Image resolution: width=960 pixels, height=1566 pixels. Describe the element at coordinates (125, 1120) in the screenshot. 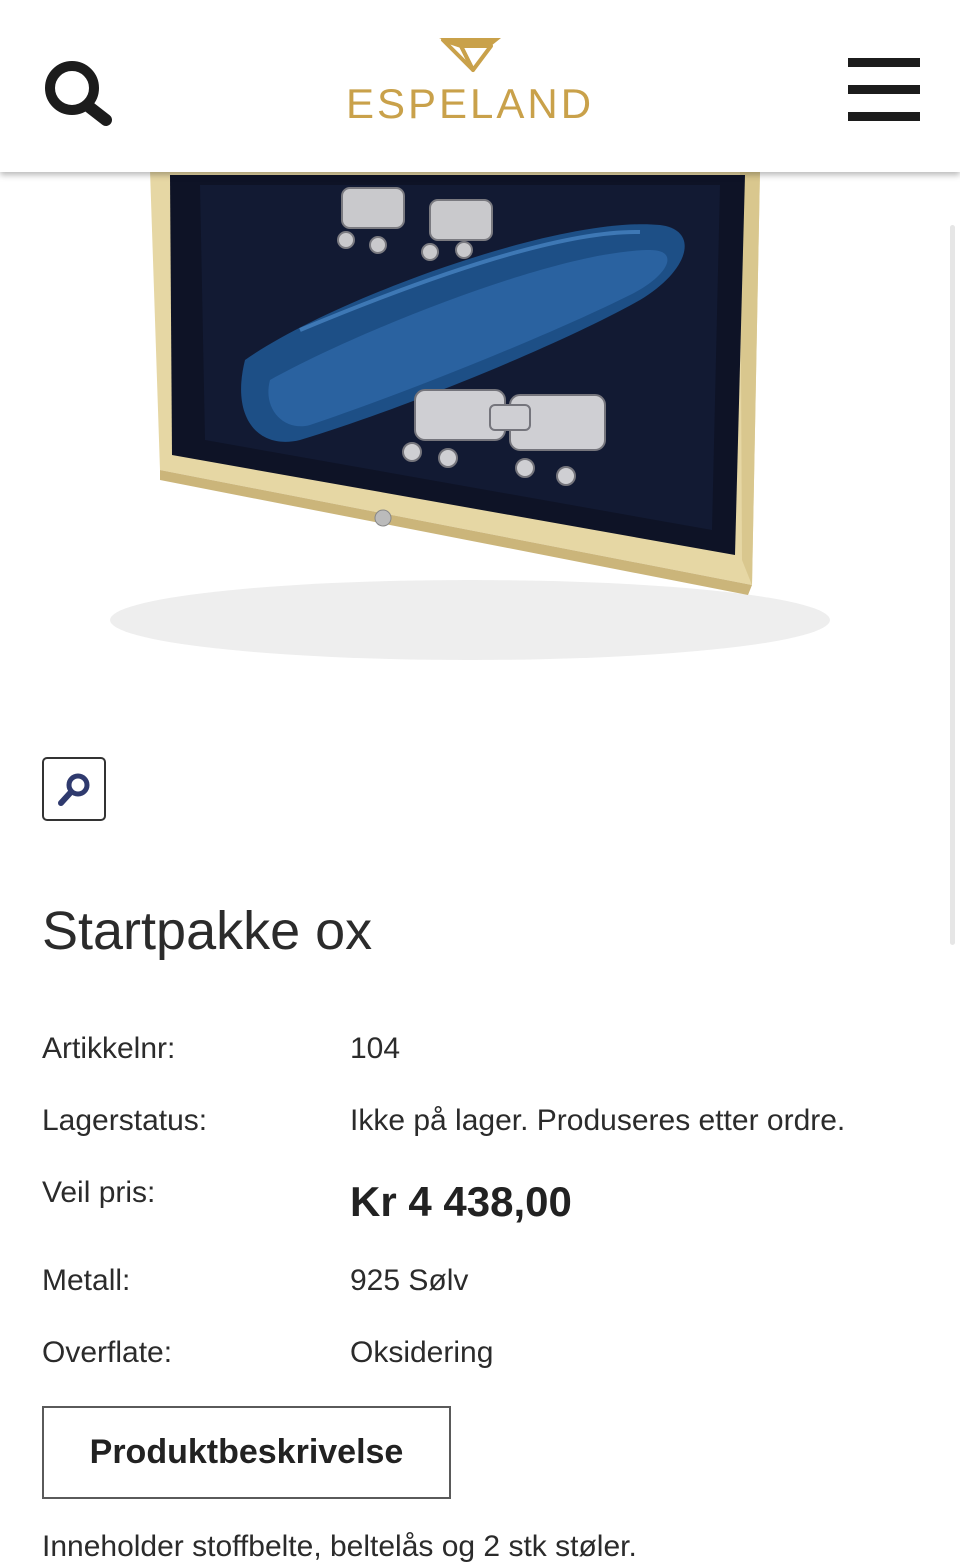

I see `spec-label: Lagerstatus:` at that location.